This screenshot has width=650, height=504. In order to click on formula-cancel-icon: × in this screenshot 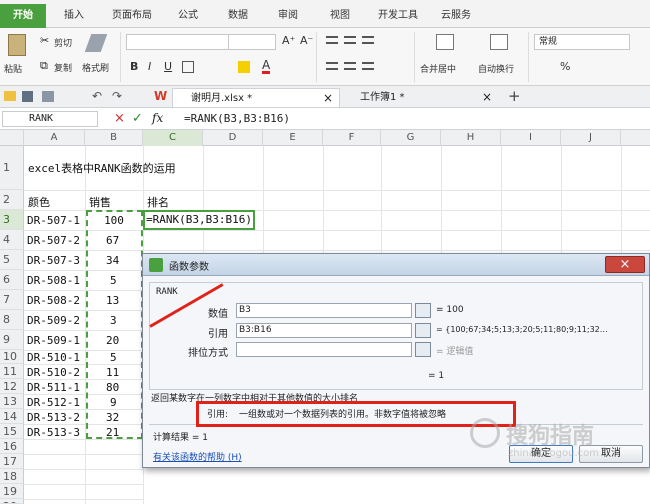, I will do `click(119, 118)`.